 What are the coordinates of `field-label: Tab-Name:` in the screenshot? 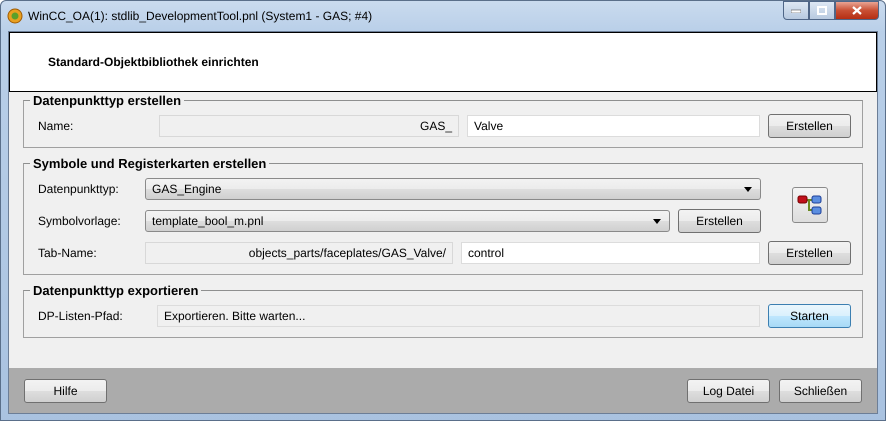 It's located at (68, 253).